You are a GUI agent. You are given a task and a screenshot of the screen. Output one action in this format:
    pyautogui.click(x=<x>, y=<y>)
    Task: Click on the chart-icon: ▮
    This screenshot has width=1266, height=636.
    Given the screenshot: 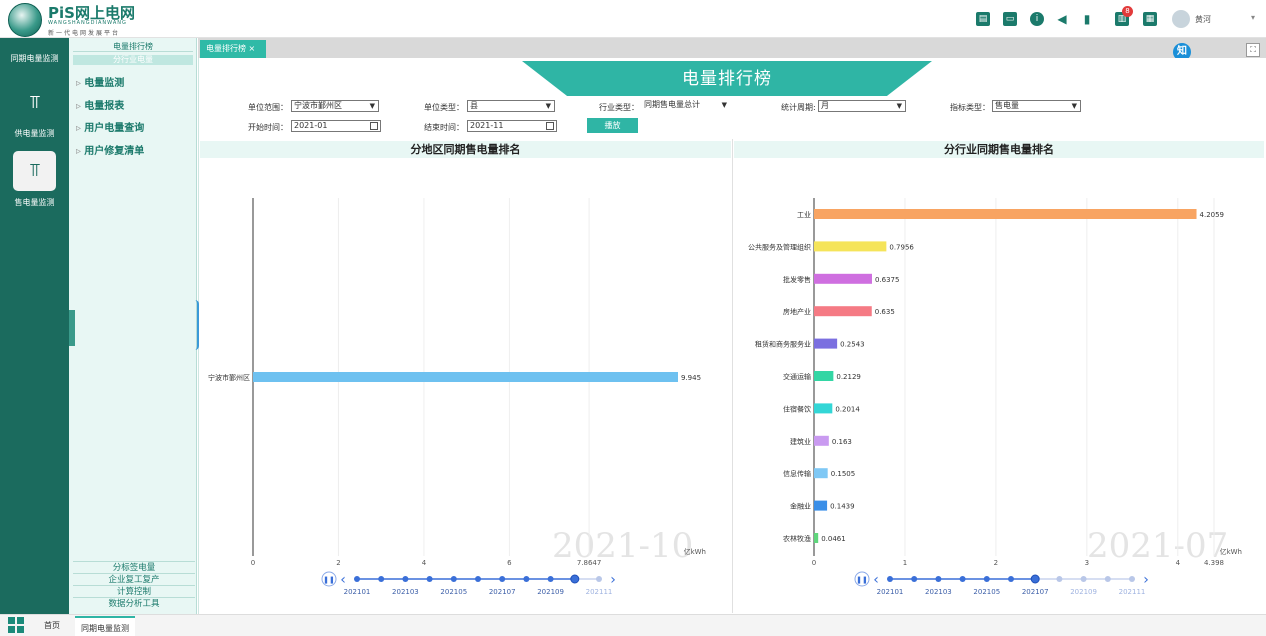 What is the action you would take?
    pyautogui.click(x=1087, y=19)
    